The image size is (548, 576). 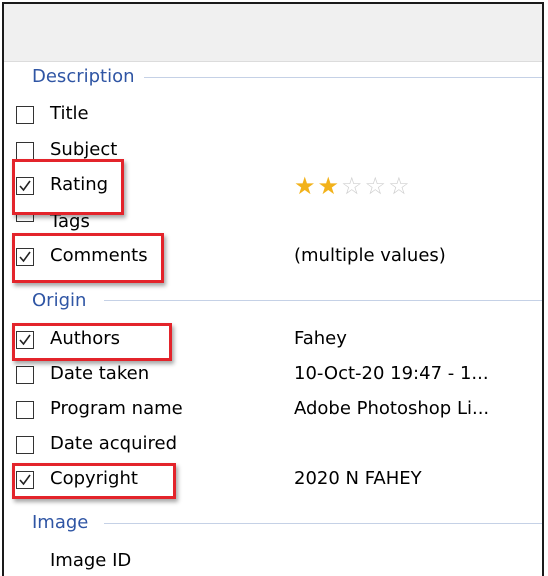 What do you see at coordinates (273, 341) in the screenshot?
I see `row-authors: Authors Fahey` at bounding box center [273, 341].